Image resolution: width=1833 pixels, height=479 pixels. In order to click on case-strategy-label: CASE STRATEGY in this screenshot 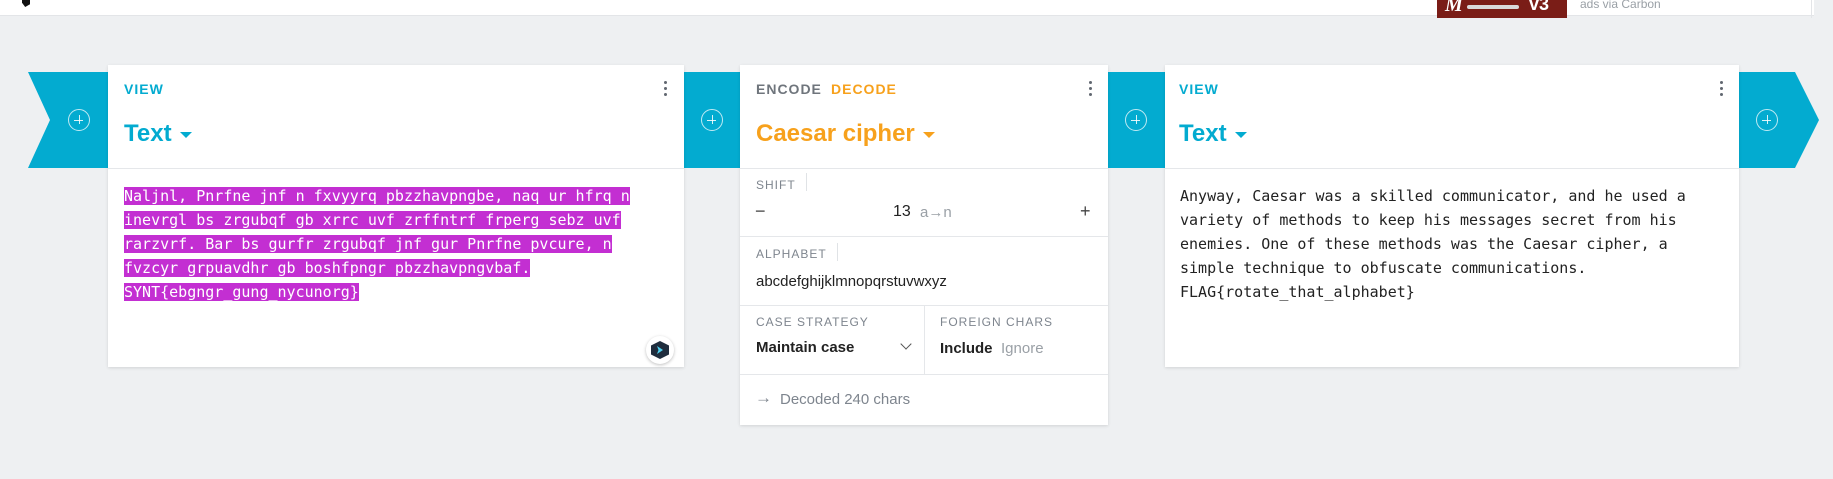, I will do `click(812, 322)`.